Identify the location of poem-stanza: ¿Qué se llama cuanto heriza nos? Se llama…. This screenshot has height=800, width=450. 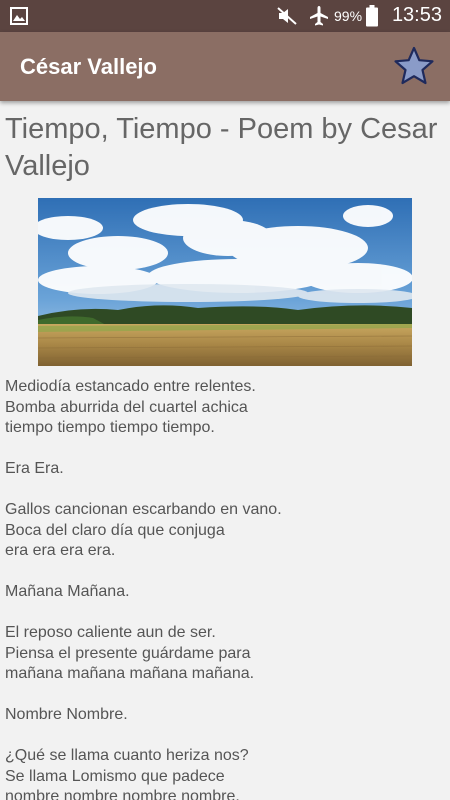
(227, 773).